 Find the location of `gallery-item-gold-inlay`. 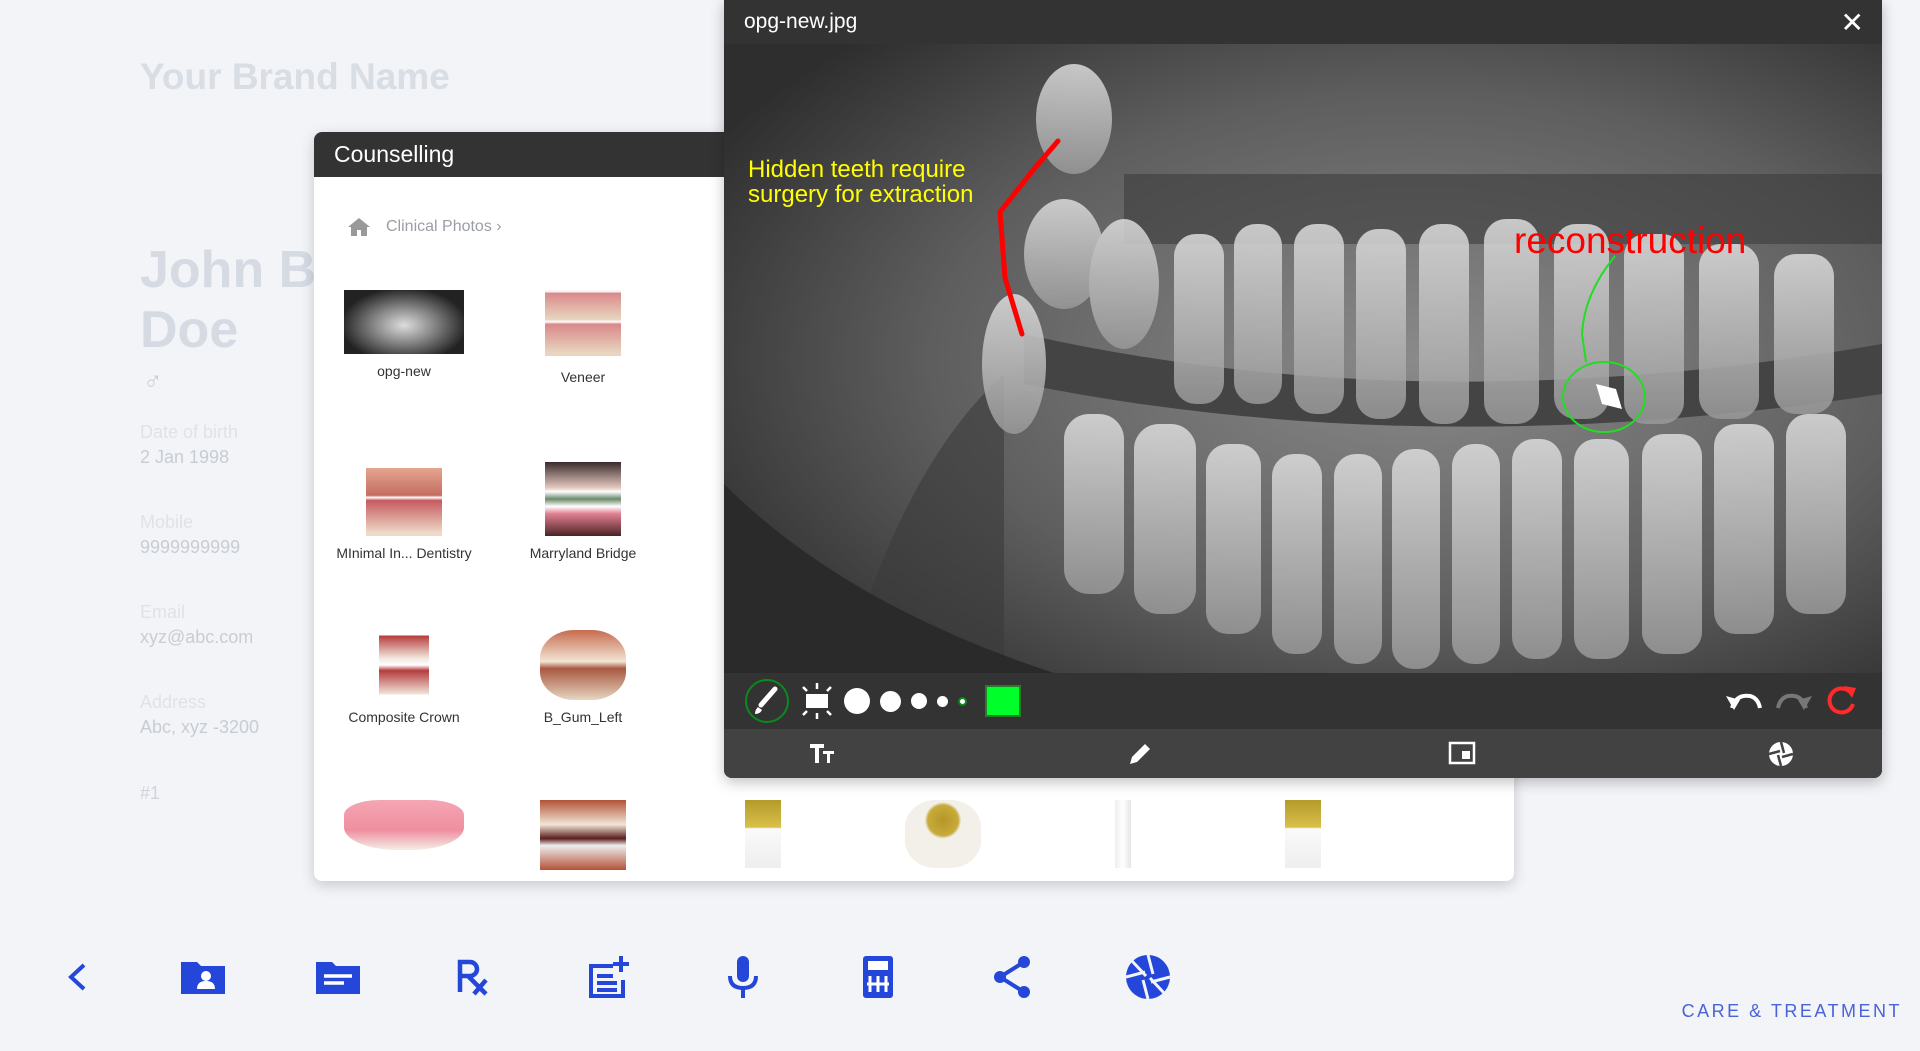

gallery-item-gold-inlay is located at coordinates (943, 838).